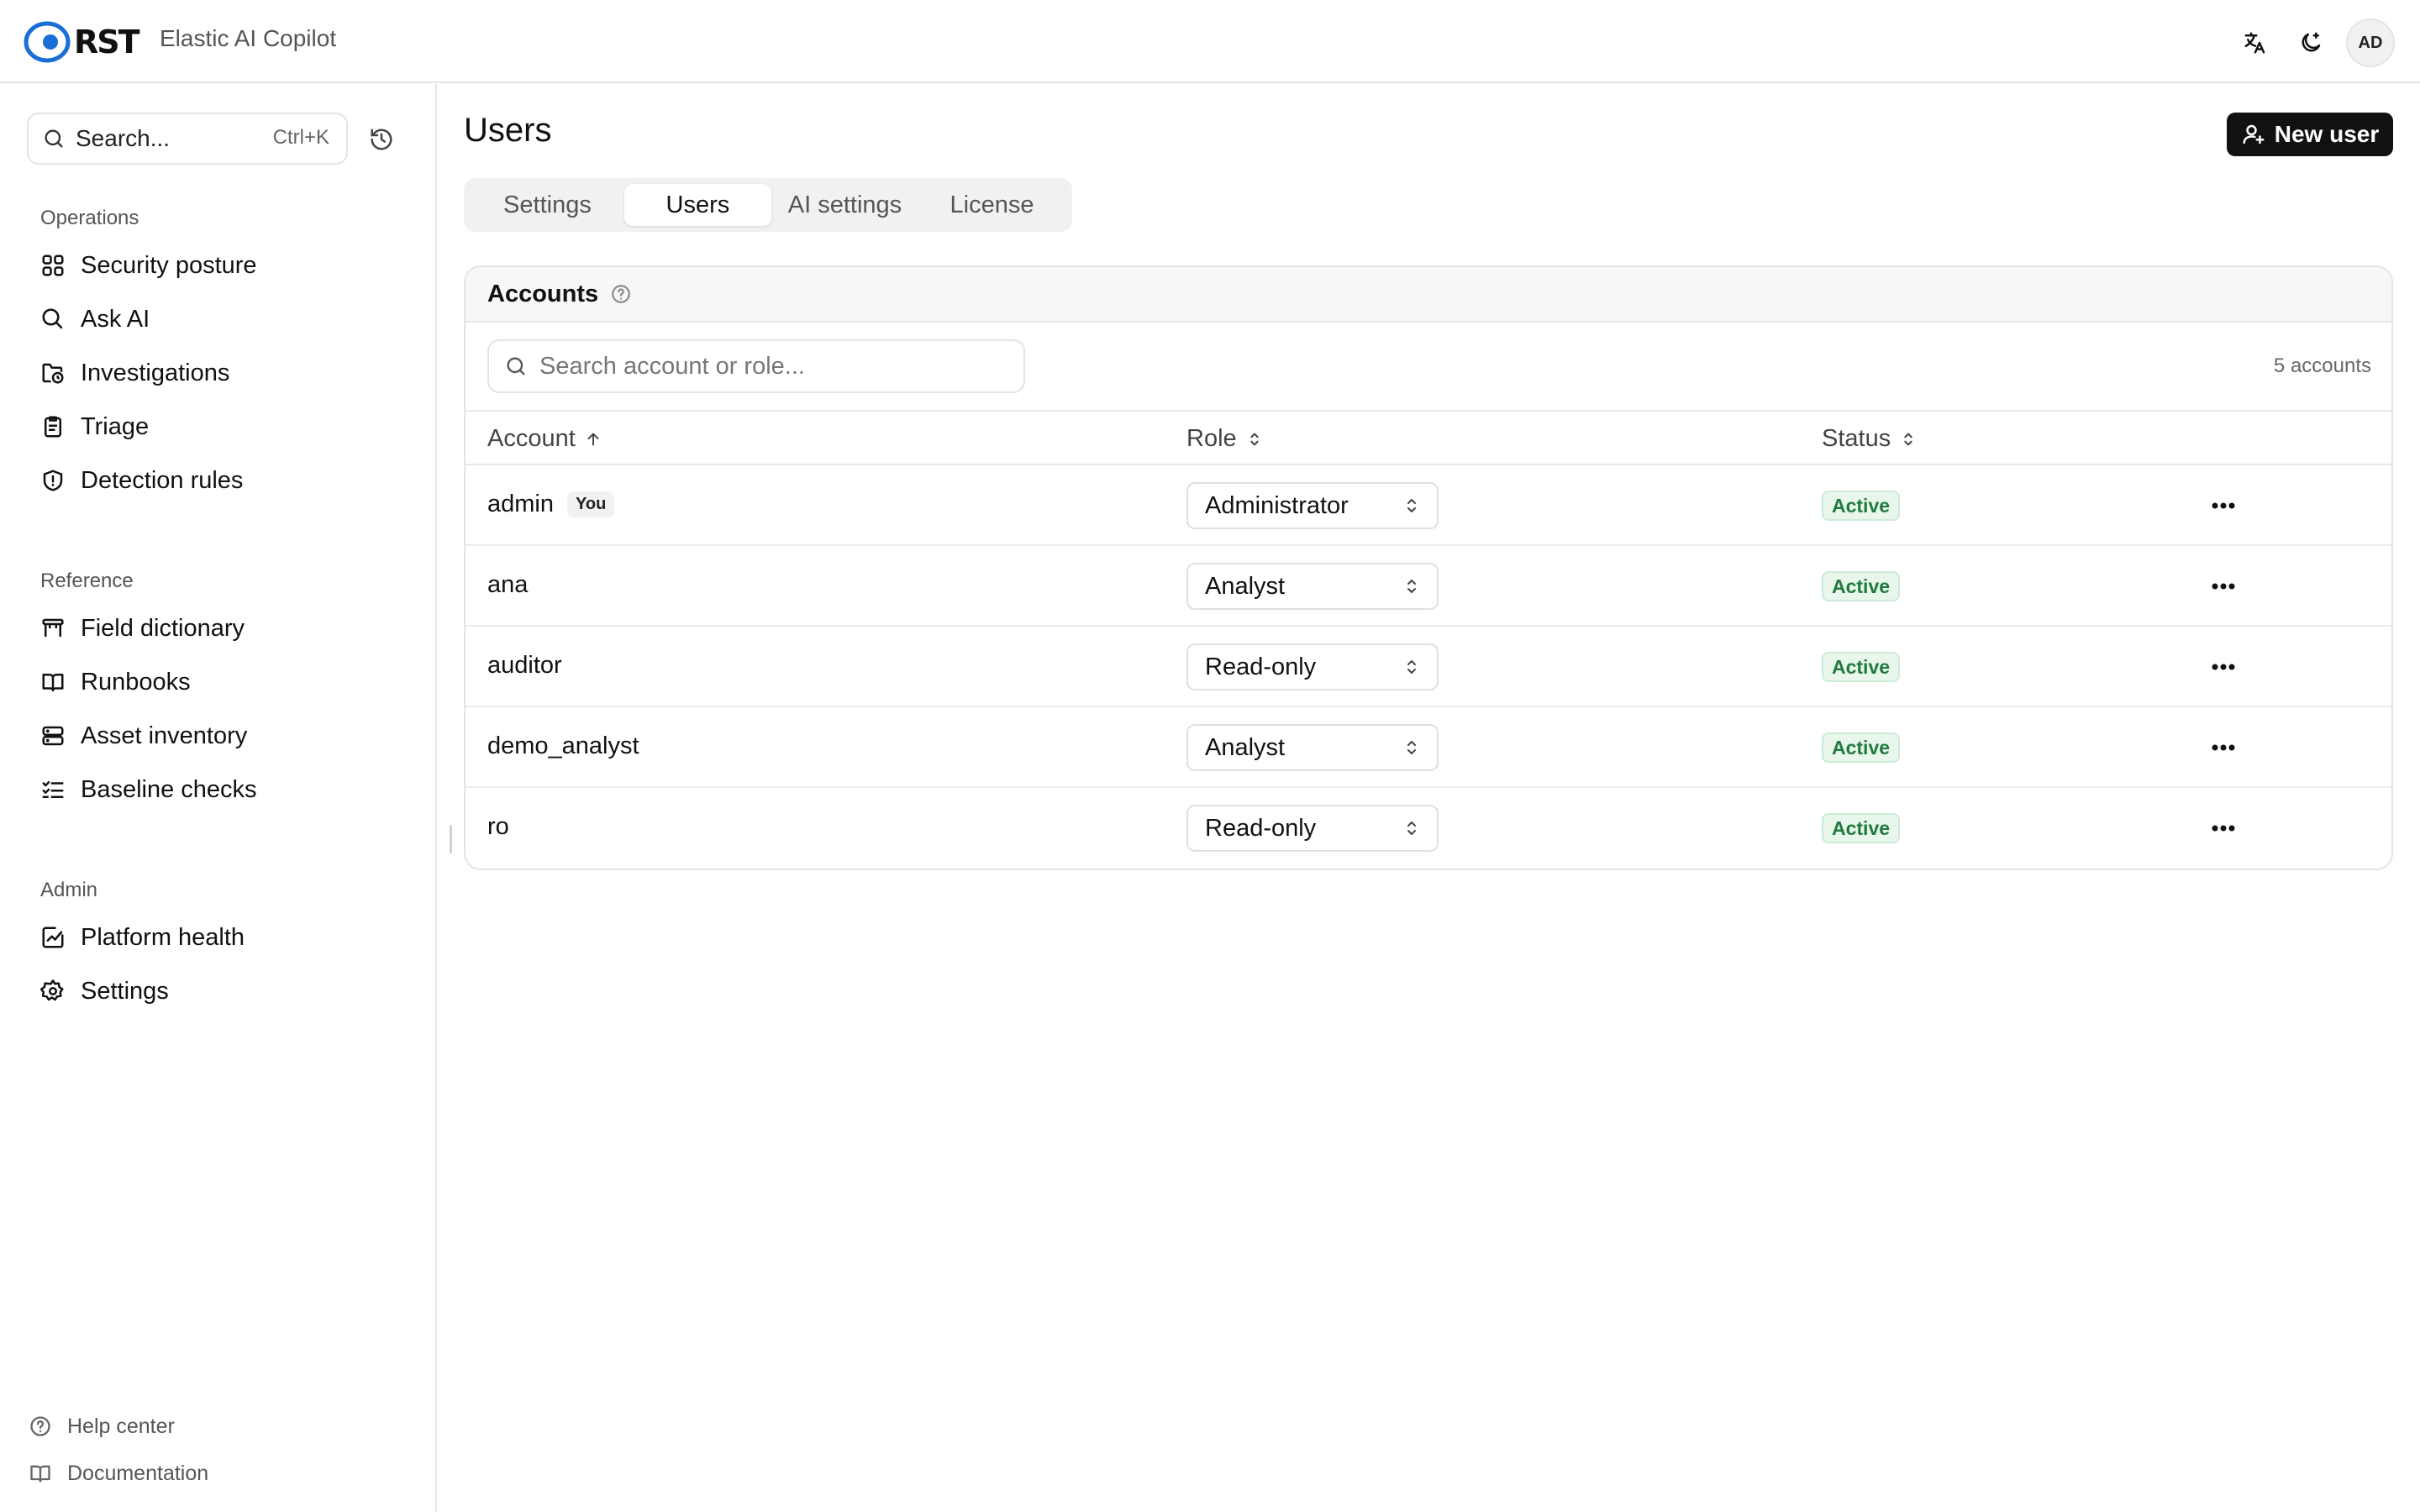  I want to click on column-header-role: Role, so click(1225, 439).